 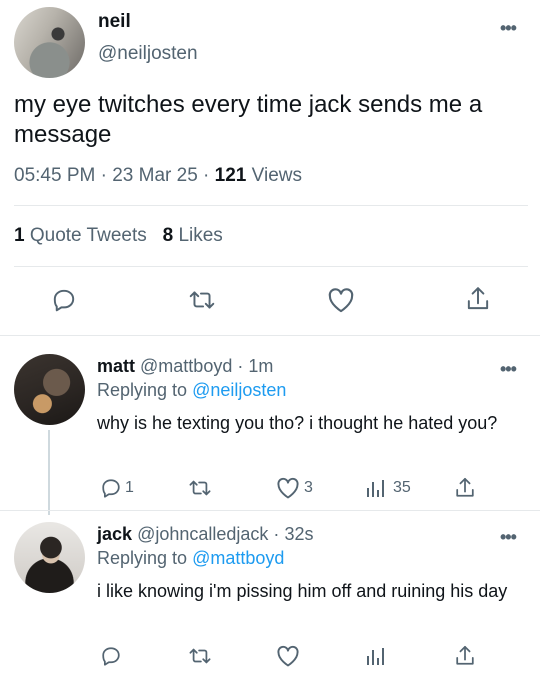 I want to click on reply-header: matt @mattboyd · 1m, so click(x=185, y=366).